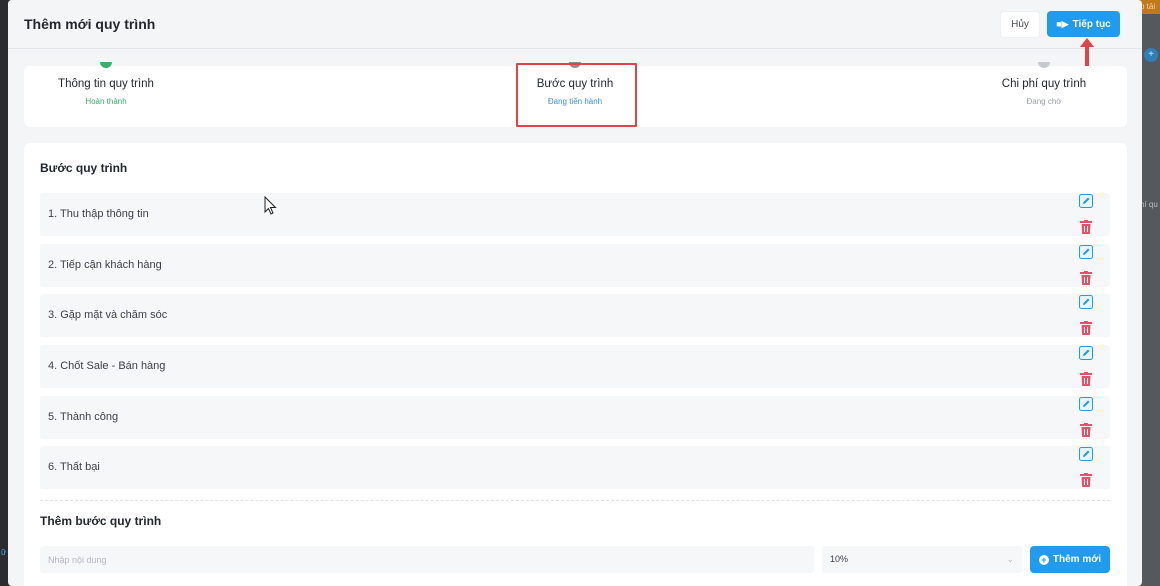 The width and height of the screenshot is (1160, 586). Describe the element at coordinates (4, 552) in the screenshot. I see `background-left-text: ữ` at that location.